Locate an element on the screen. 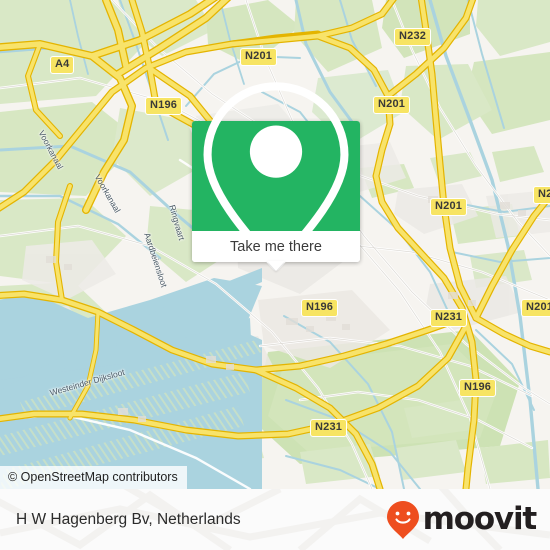  osm-attribution: © OpenStreetMap contributors is located at coordinates (93, 477).